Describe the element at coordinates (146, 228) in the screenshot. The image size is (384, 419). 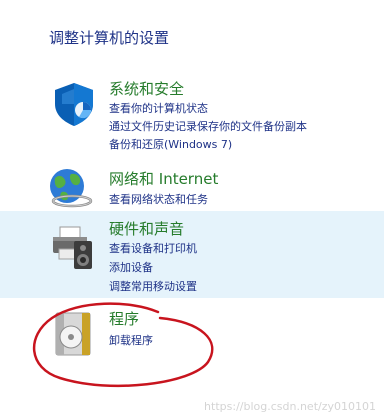
I see `category-title-hardware-sound: 硬件和声音` at that location.